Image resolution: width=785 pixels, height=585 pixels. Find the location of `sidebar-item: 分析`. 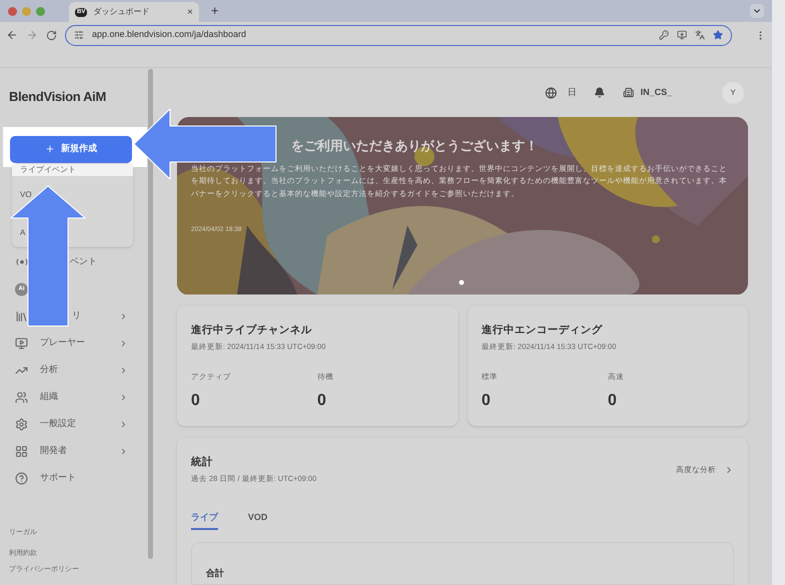

sidebar-item: 分析 is located at coordinates (74, 370).